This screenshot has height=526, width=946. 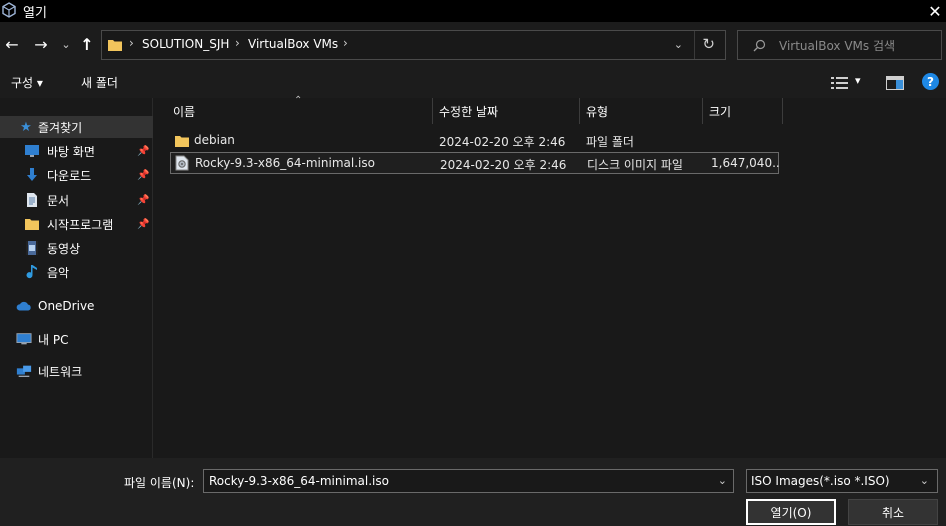 I want to click on sidebar-item-label: OneDrive, so click(x=66, y=306).